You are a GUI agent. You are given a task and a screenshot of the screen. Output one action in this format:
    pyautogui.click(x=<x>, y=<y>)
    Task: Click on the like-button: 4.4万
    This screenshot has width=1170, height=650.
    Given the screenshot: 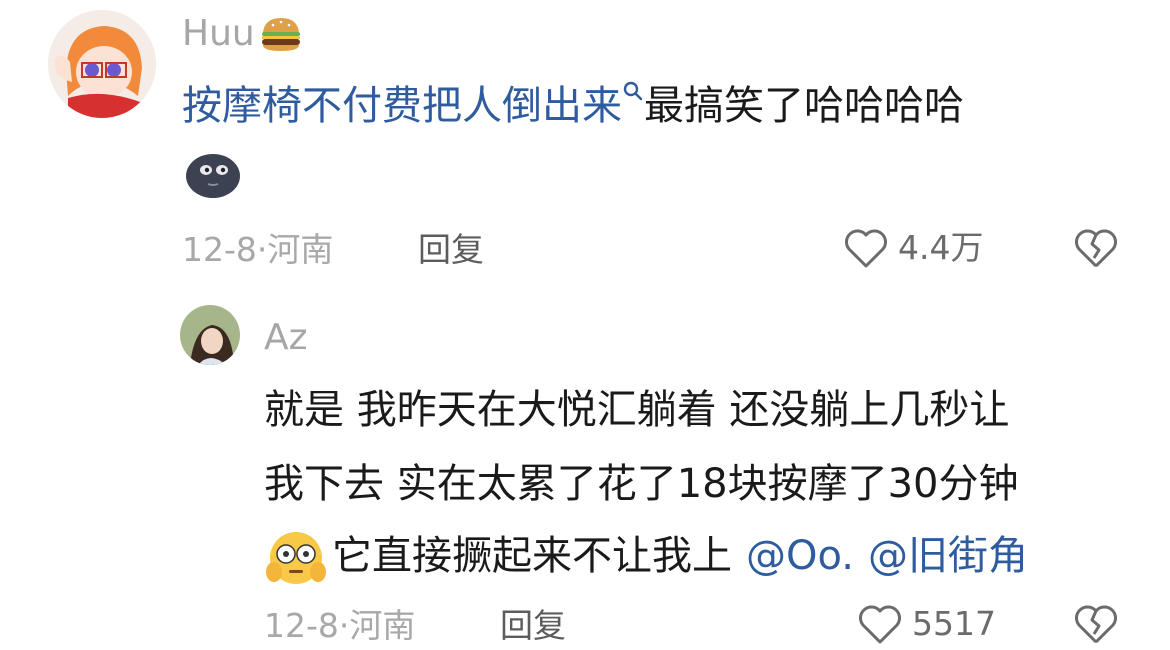 What is the action you would take?
    pyautogui.click(x=912, y=248)
    